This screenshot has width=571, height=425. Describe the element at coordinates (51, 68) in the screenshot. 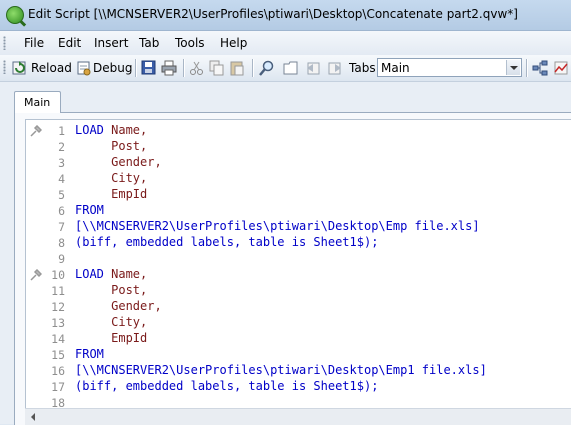

I see `reload-label: Reload` at that location.